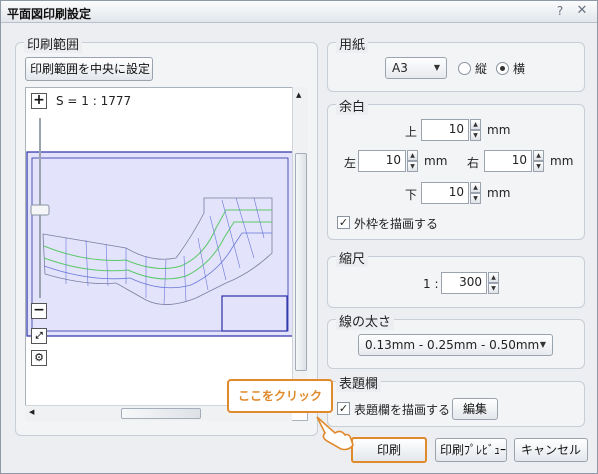 This screenshot has width=598, height=474. I want to click on print-range-label: 印刷範囲, so click(53, 43).